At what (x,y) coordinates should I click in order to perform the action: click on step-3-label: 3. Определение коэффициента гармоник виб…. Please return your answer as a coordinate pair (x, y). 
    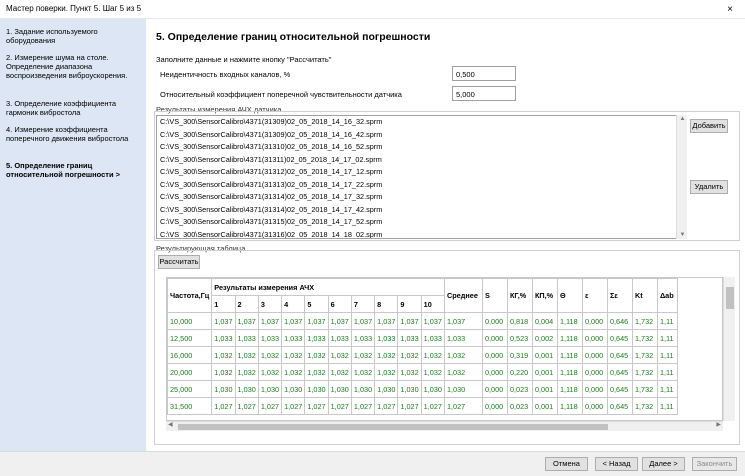
    Looking at the image, I should click on (74, 108).